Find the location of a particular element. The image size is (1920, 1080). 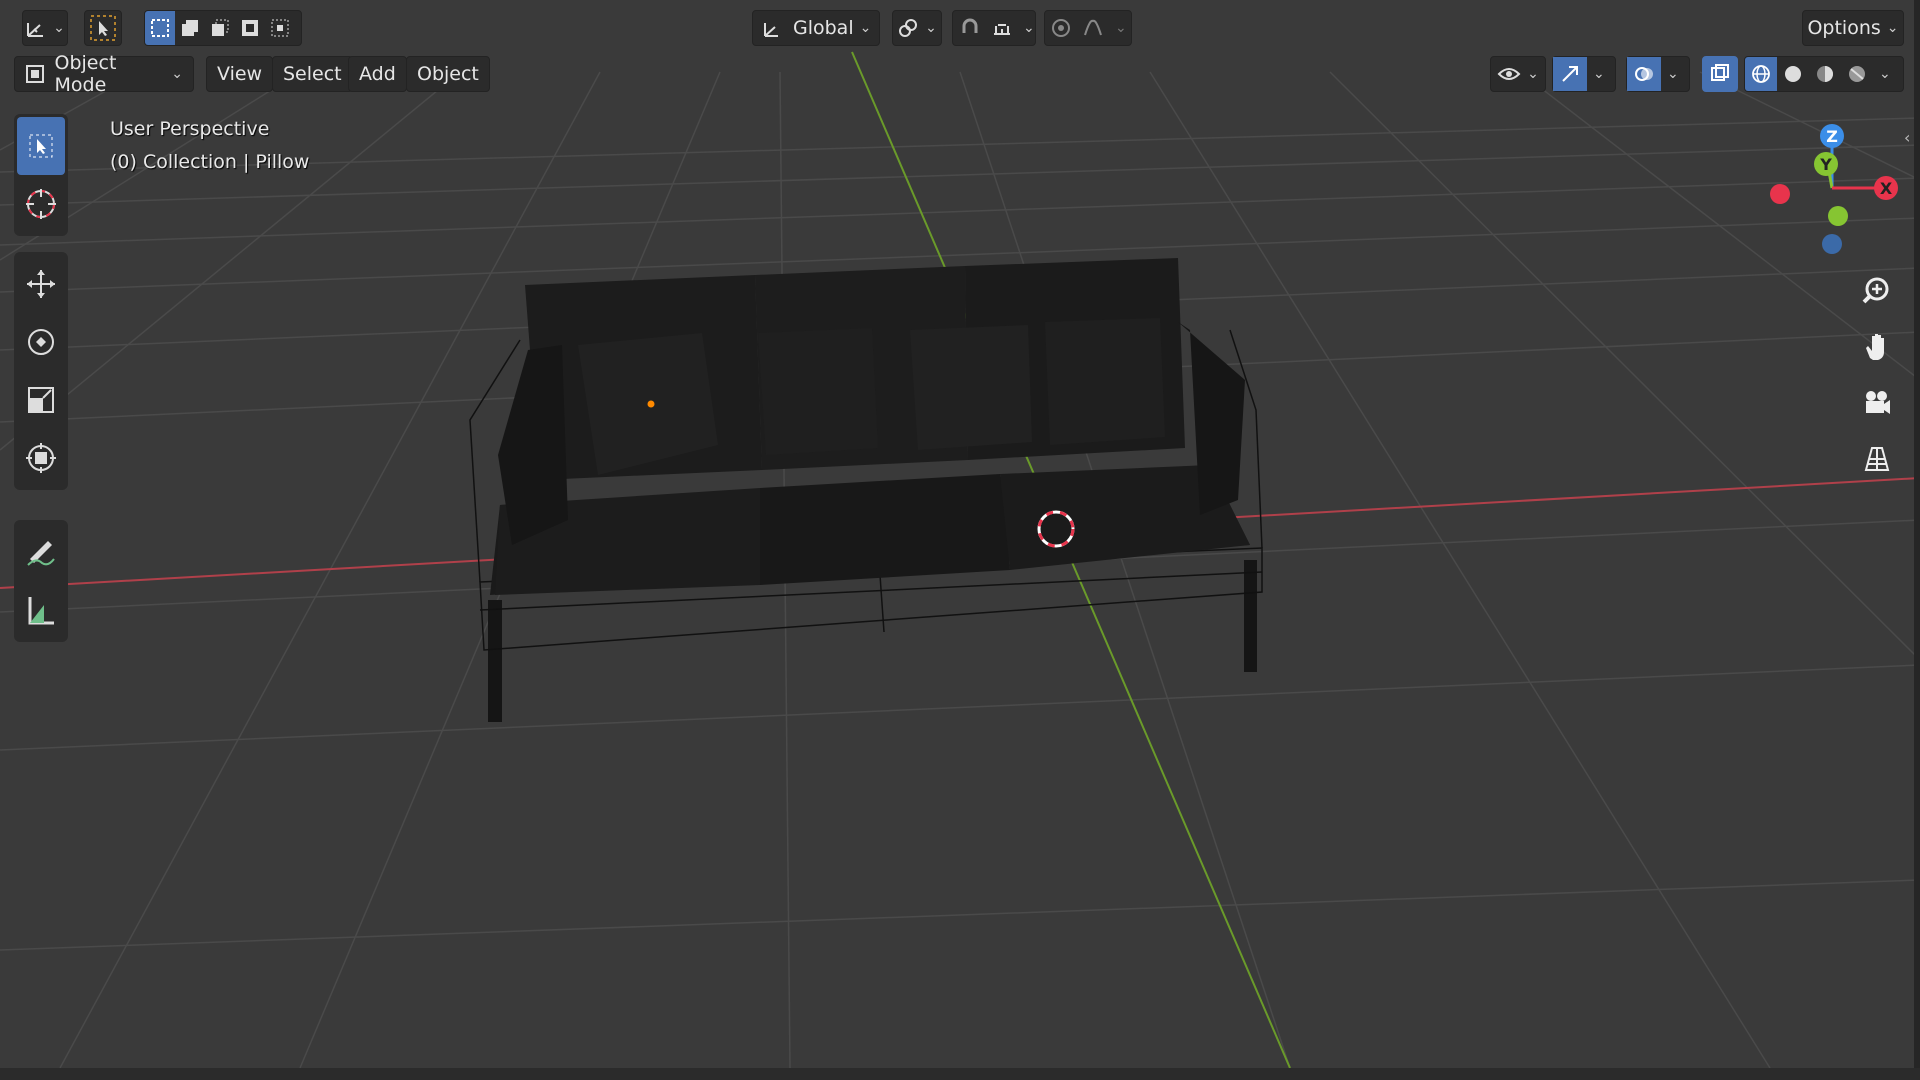

menu-view: View is located at coordinates (240, 74).